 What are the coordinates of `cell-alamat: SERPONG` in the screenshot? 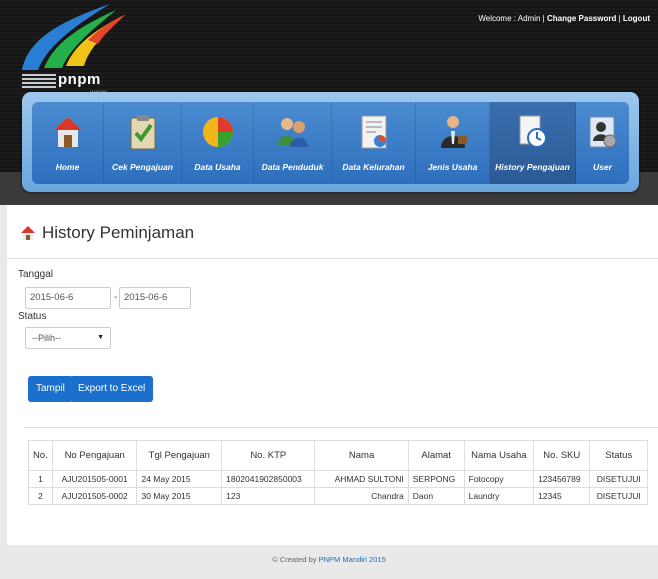 It's located at (436, 479).